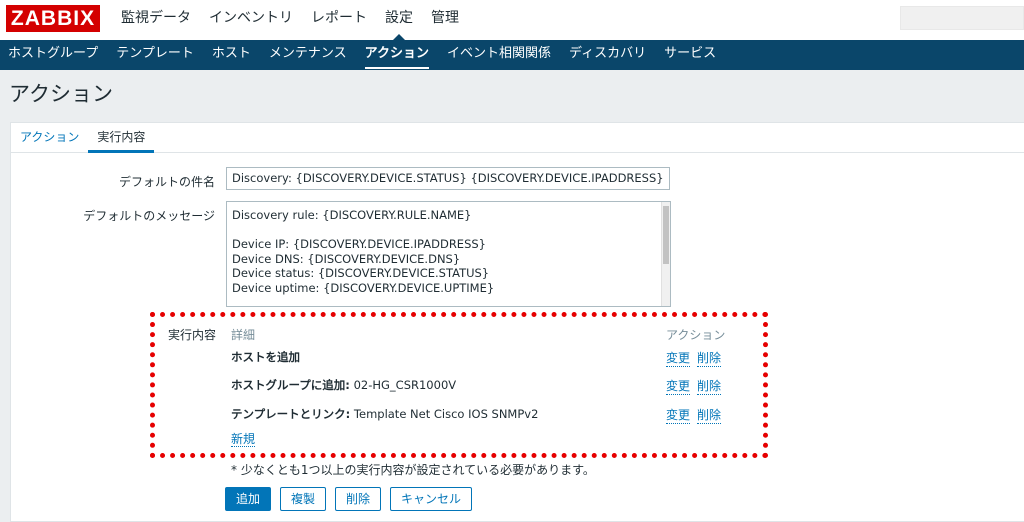  What do you see at coordinates (61, 94) in the screenshot?
I see `page-title: アクション` at bounding box center [61, 94].